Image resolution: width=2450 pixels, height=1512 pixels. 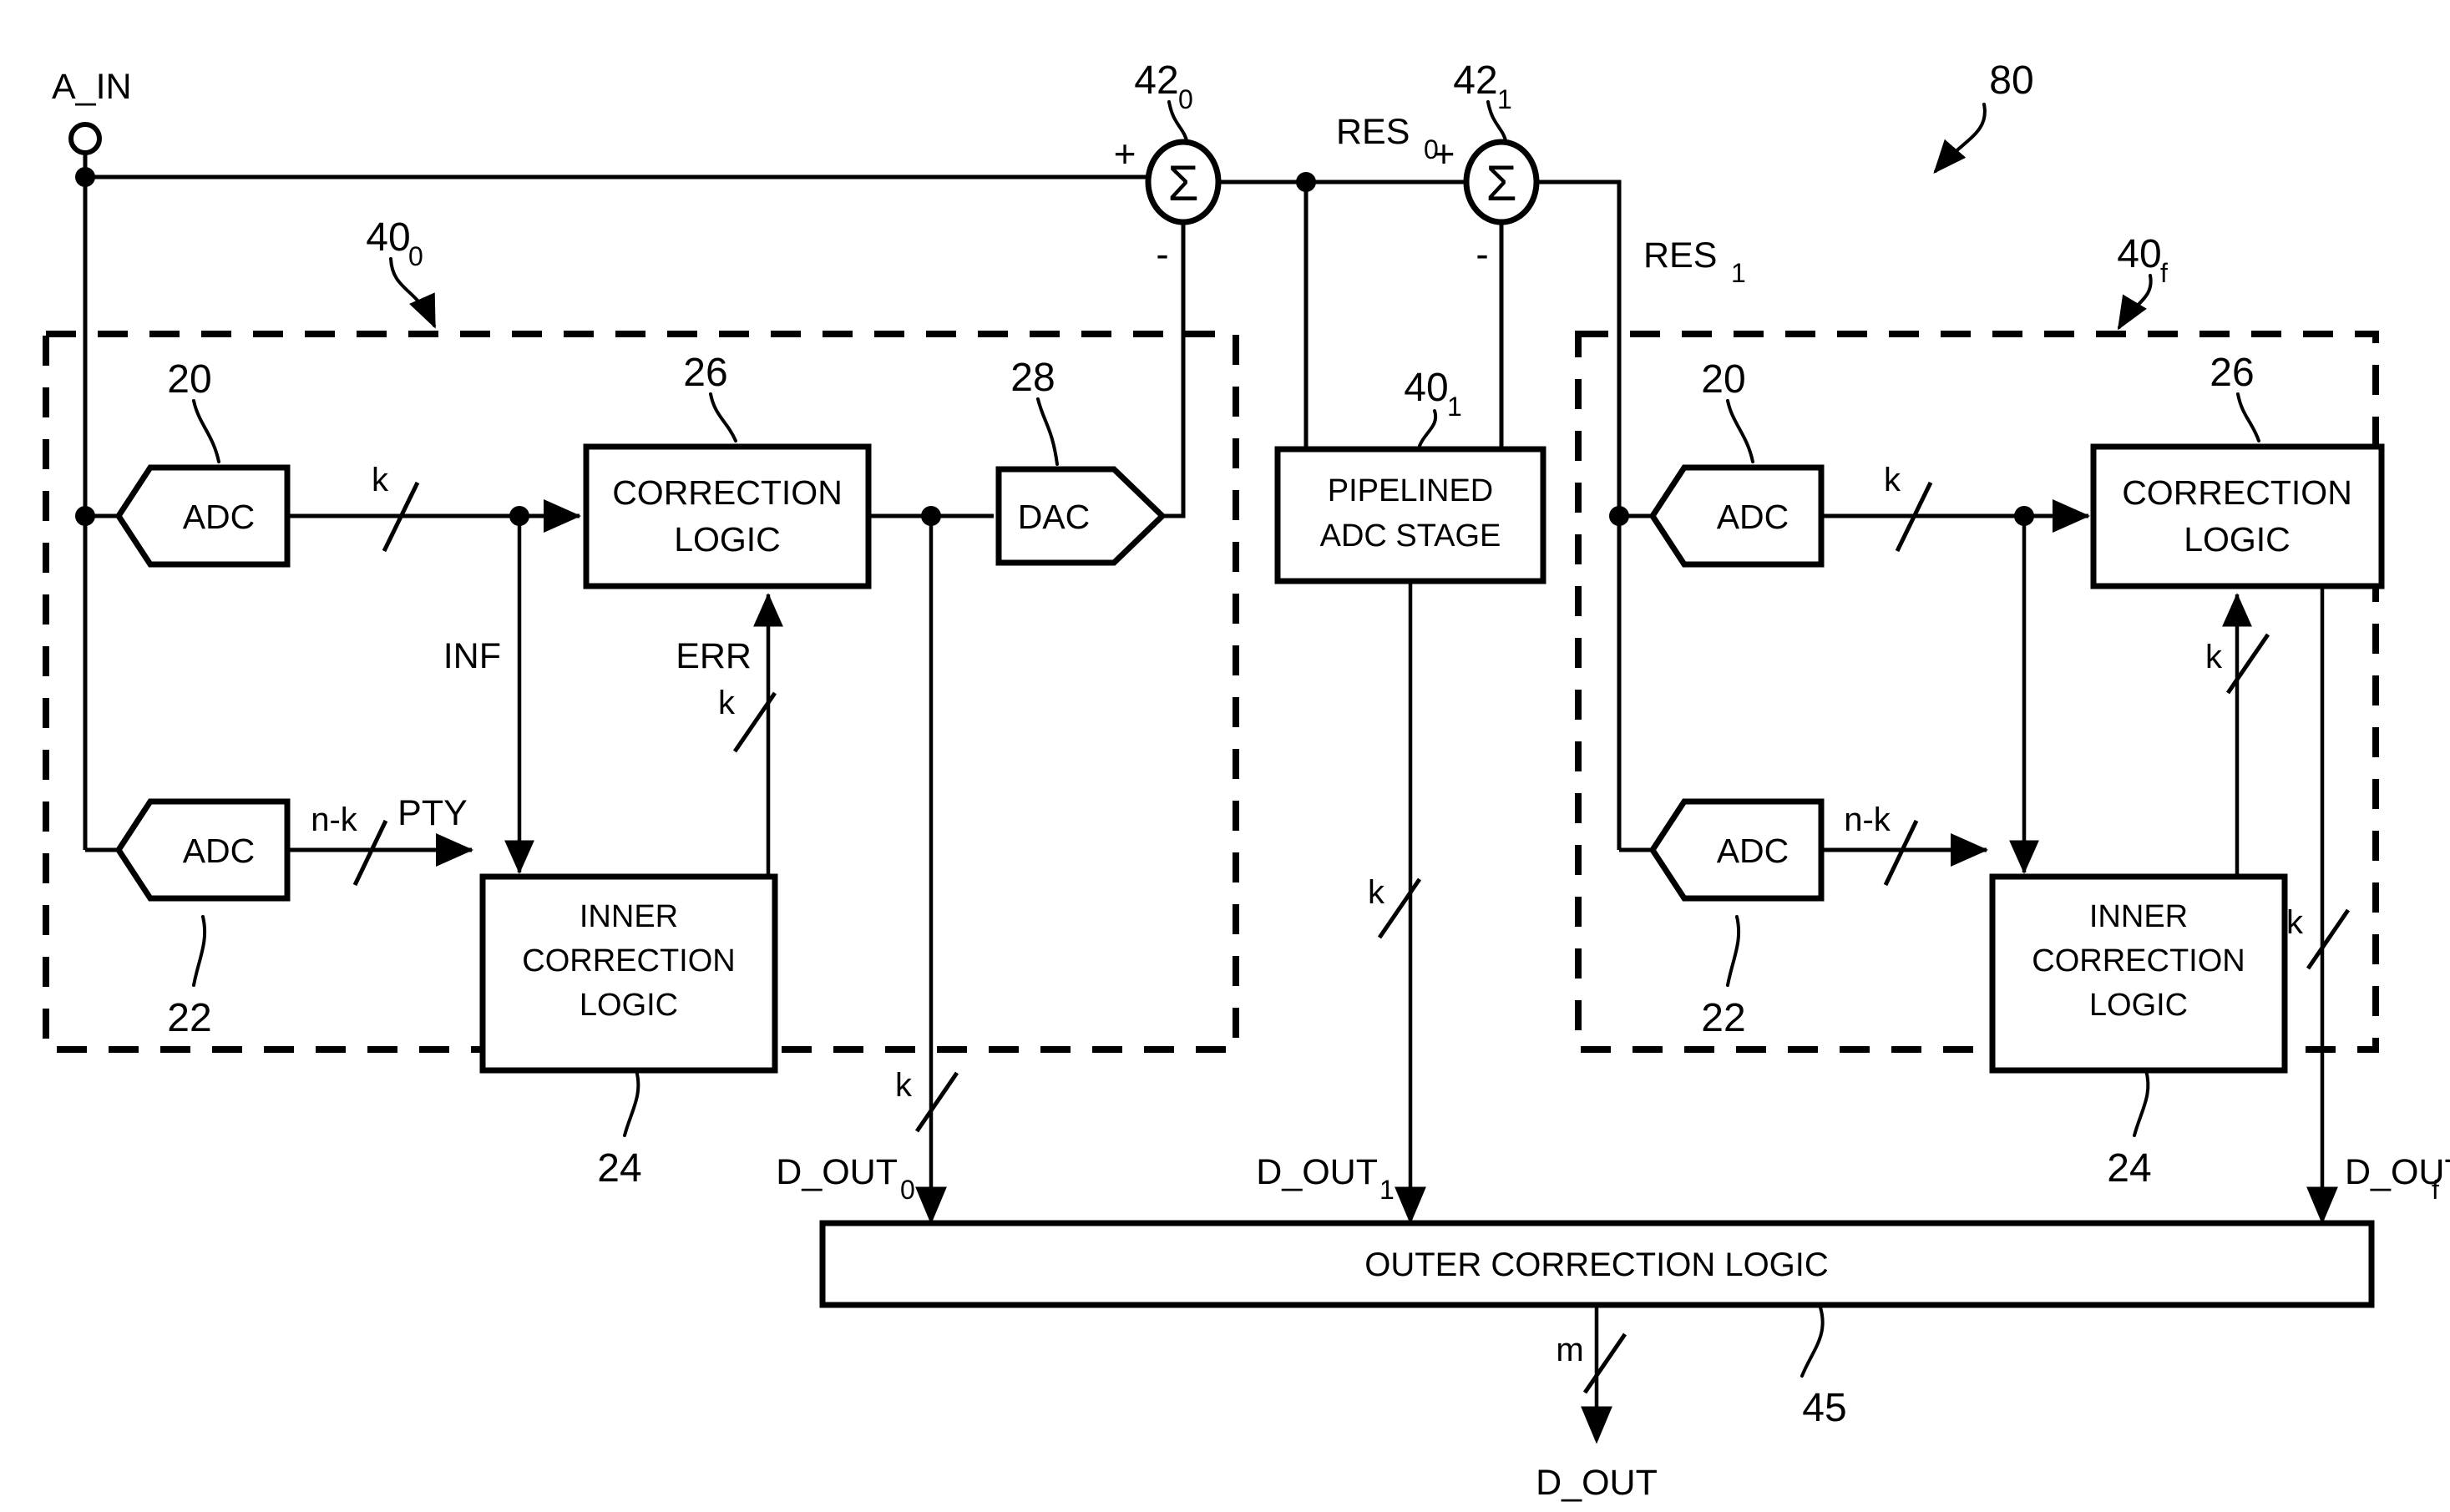 What do you see at coordinates (2295, 922) in the screenshot?
I see `doutf-k-label: k` at bounding box center [2295, 922].